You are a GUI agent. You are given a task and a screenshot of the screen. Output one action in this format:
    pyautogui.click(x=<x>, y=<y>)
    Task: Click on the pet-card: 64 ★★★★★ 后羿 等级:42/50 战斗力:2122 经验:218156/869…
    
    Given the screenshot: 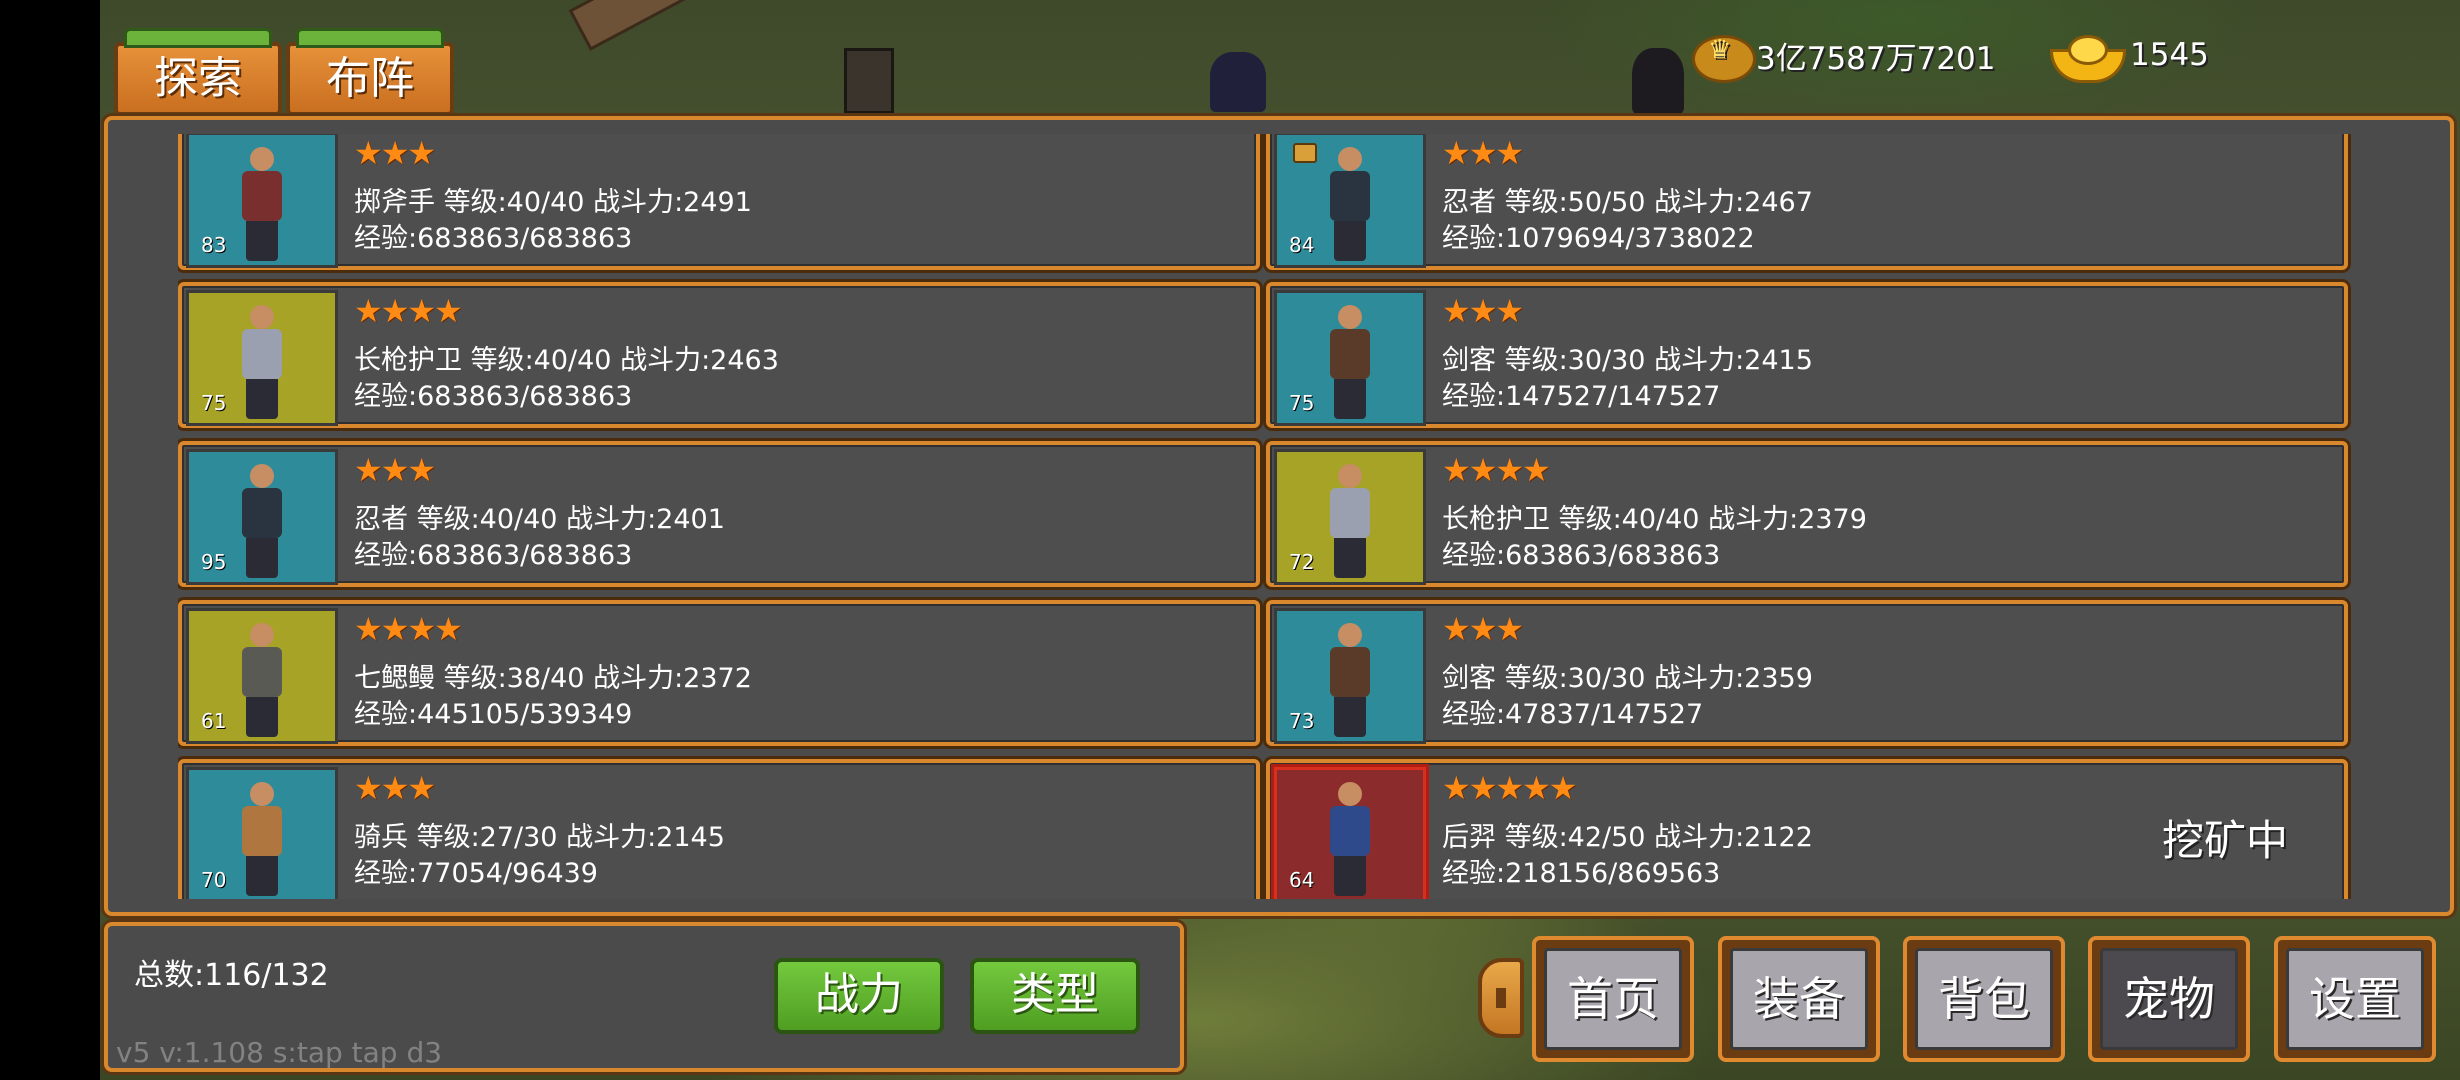 What is the action you would take?
    pyautogui.click(x=1807, y=829)
    